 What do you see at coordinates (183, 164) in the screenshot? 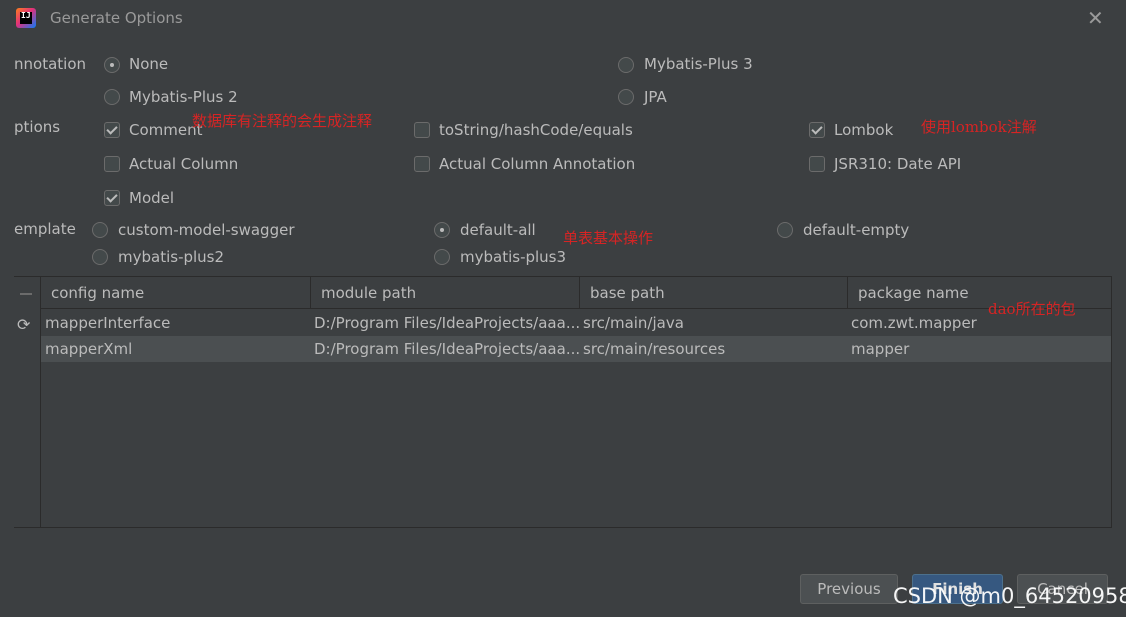
I see `actual-column-label: Actual Column` at bounding box center [183, 164].